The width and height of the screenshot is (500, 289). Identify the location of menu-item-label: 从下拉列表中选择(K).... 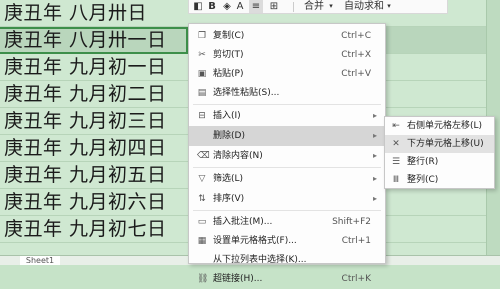
(260, 260).